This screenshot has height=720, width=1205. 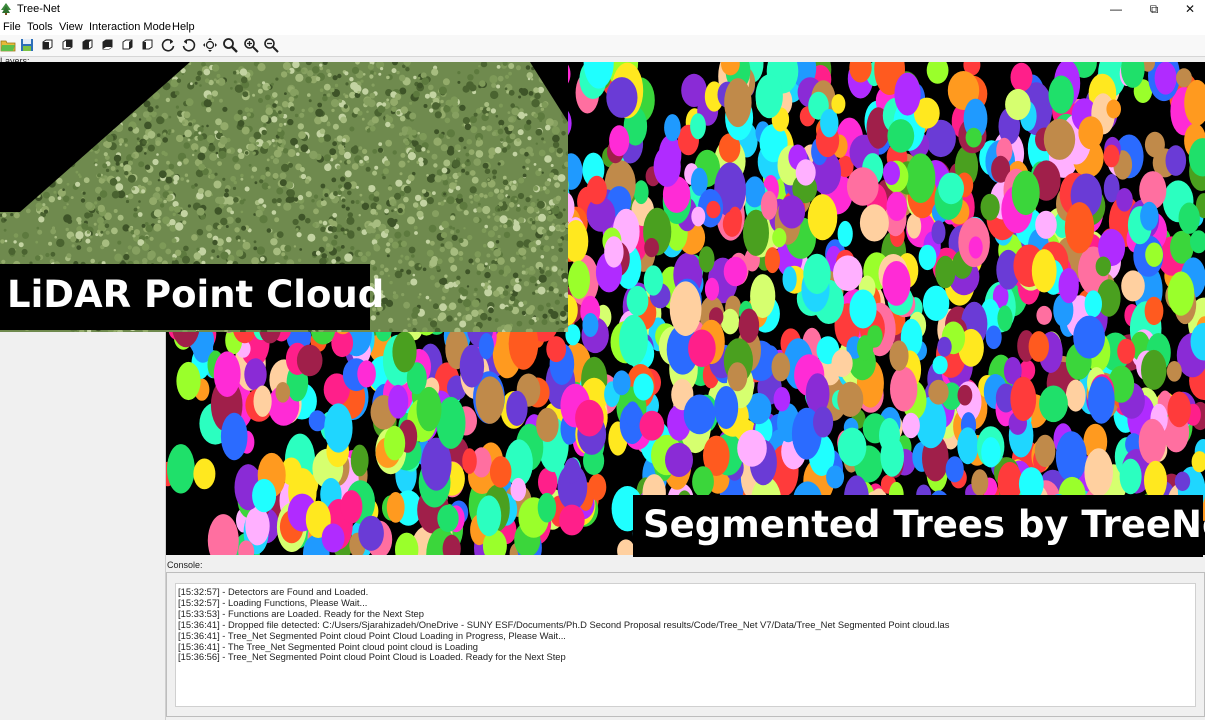 What do you see at coordinates (1188, 9) in the screenshot?
I see `close-button: ✕` at bounding box center [1188, 9].